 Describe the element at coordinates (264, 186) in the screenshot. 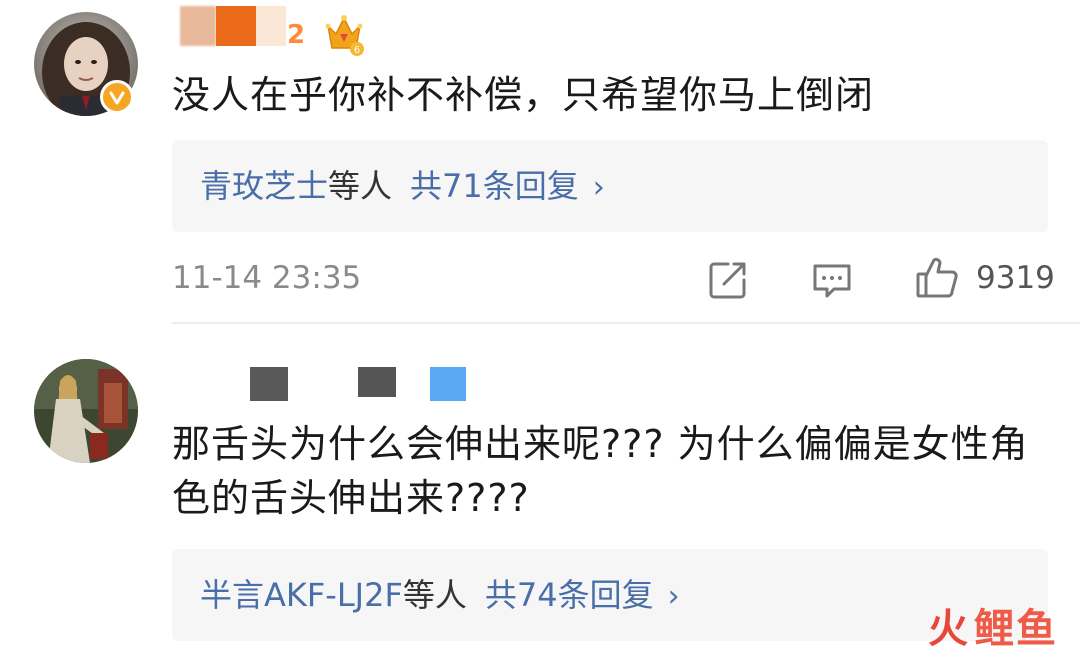

I see `reply-usernames: 青玫芝士` at that location.